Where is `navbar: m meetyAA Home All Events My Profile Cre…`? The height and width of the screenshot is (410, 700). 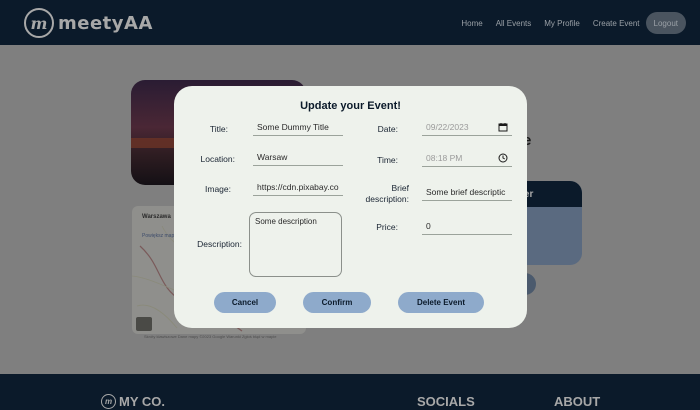
navbar: m meetyAA Home All Events My Profile Cre… is located at coordinates (350, 22).